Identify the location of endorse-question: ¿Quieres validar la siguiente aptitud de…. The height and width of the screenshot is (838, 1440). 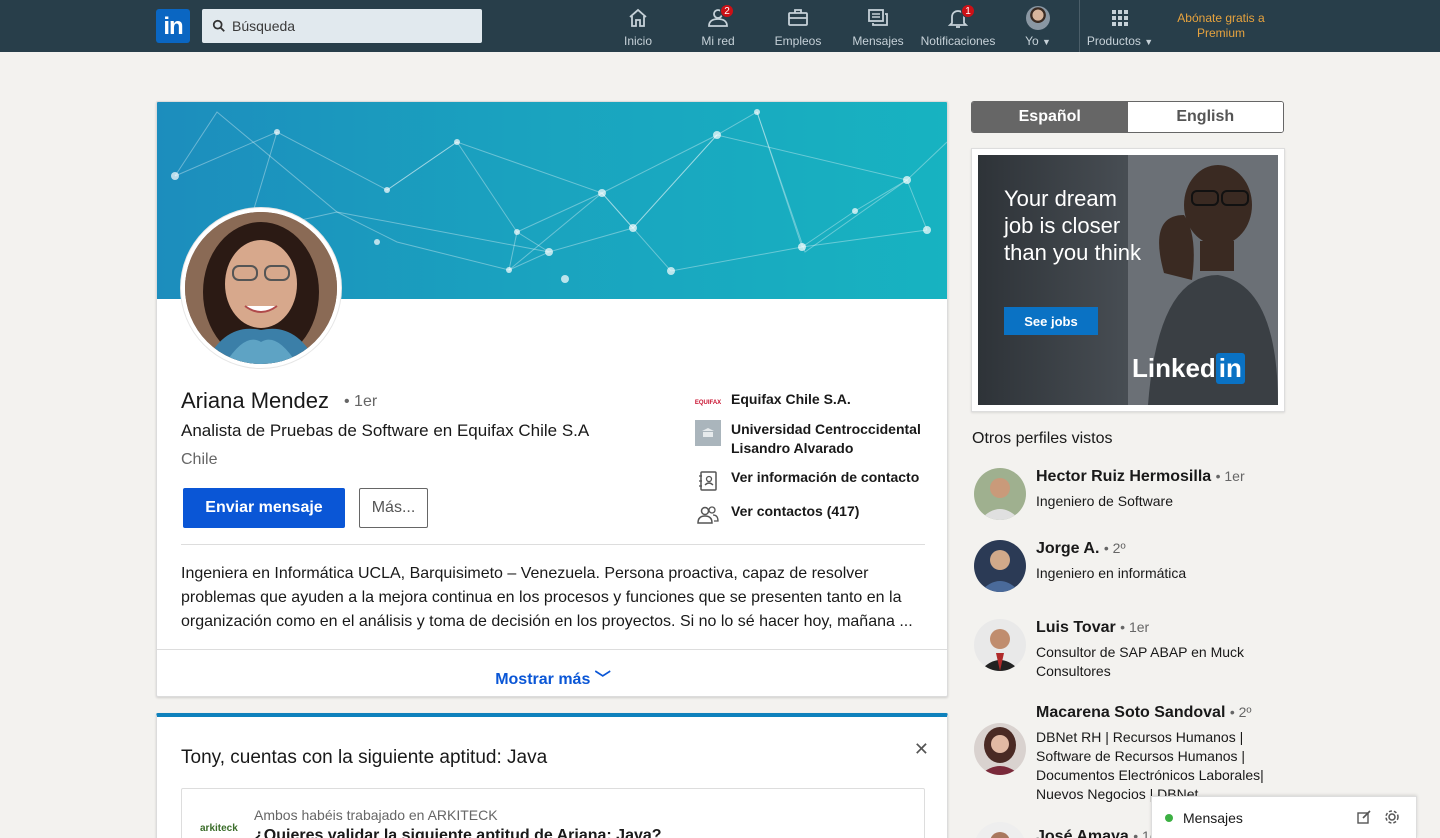
(458, 832).